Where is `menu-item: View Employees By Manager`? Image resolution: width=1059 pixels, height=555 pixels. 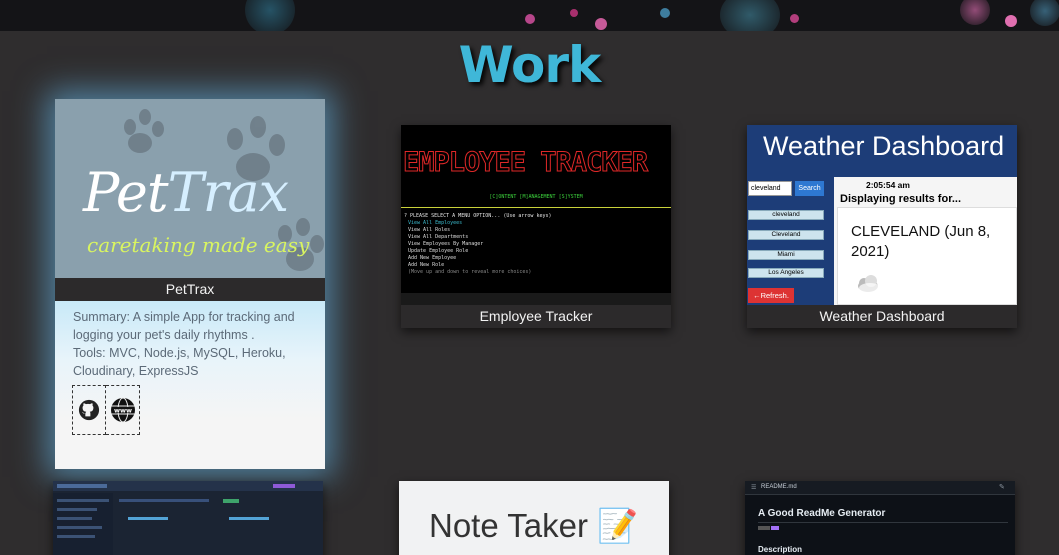
menu-item: View Employees By Manager is located at coordinates (446, 244).